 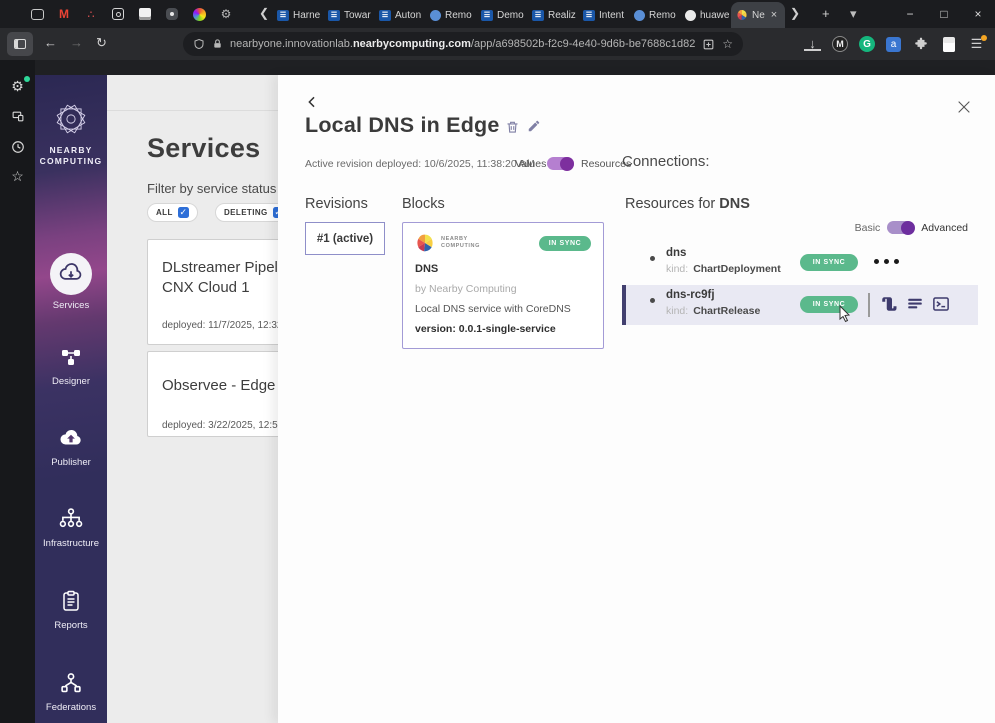 I want to click on downloads-icon: ↓, so click(x=812, y=43).